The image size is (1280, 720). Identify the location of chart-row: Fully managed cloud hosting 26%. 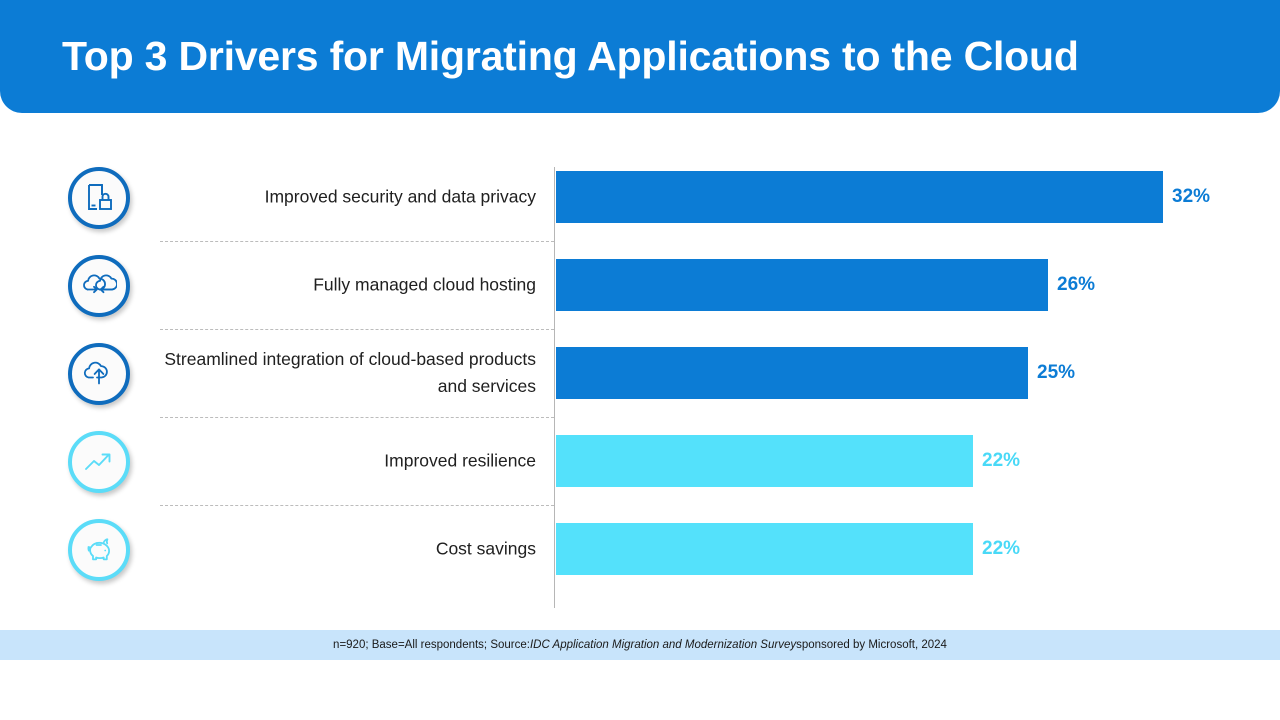
(640, 285).